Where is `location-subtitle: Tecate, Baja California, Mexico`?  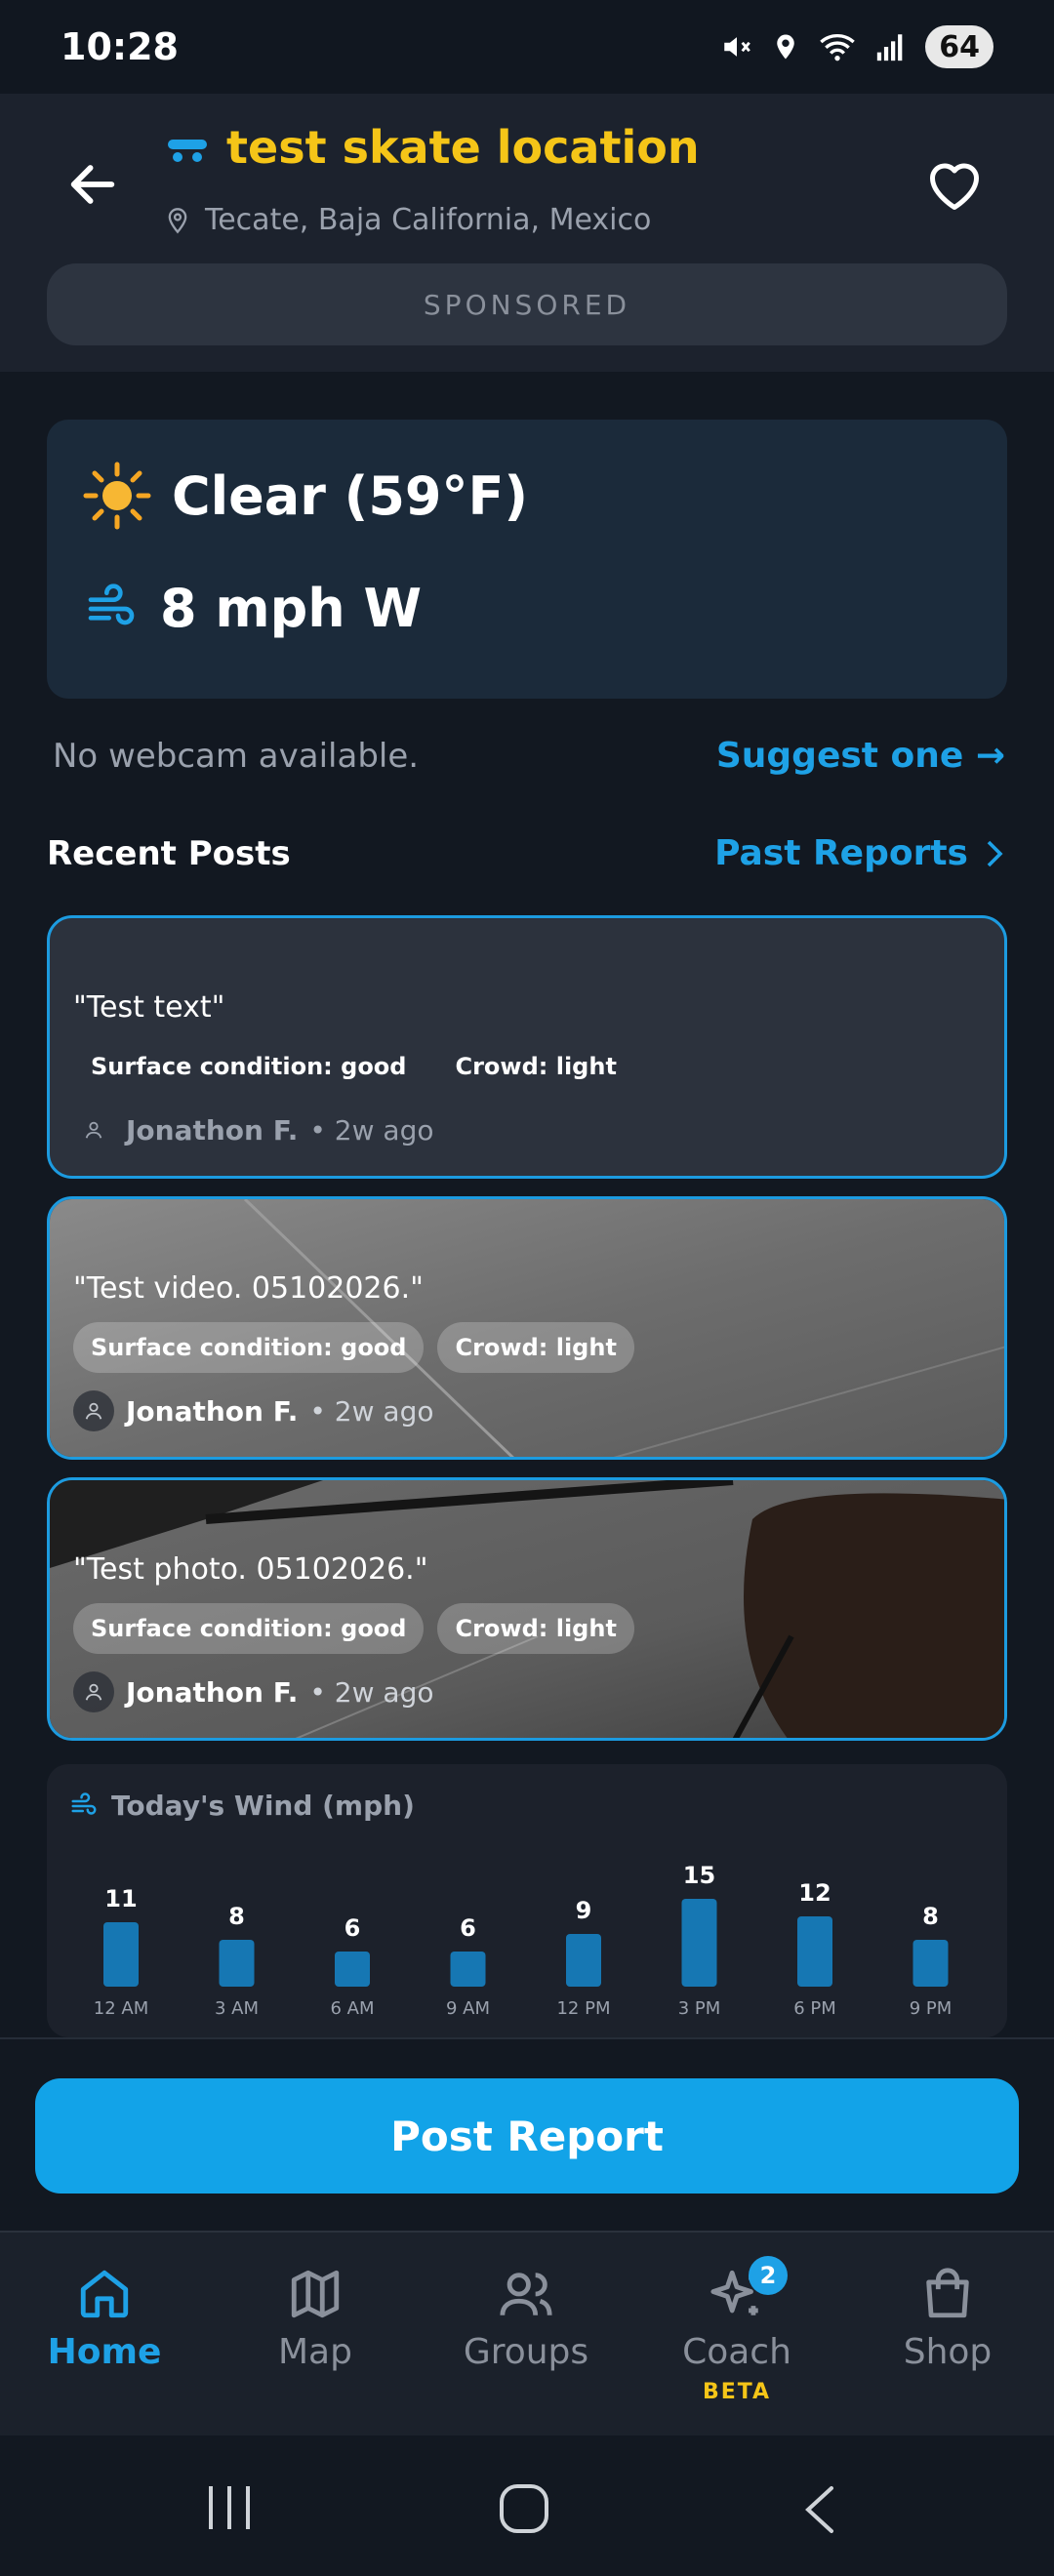
location-subtitle: Tecate, Baja California, Mexico is located at coordinates (428, 220).